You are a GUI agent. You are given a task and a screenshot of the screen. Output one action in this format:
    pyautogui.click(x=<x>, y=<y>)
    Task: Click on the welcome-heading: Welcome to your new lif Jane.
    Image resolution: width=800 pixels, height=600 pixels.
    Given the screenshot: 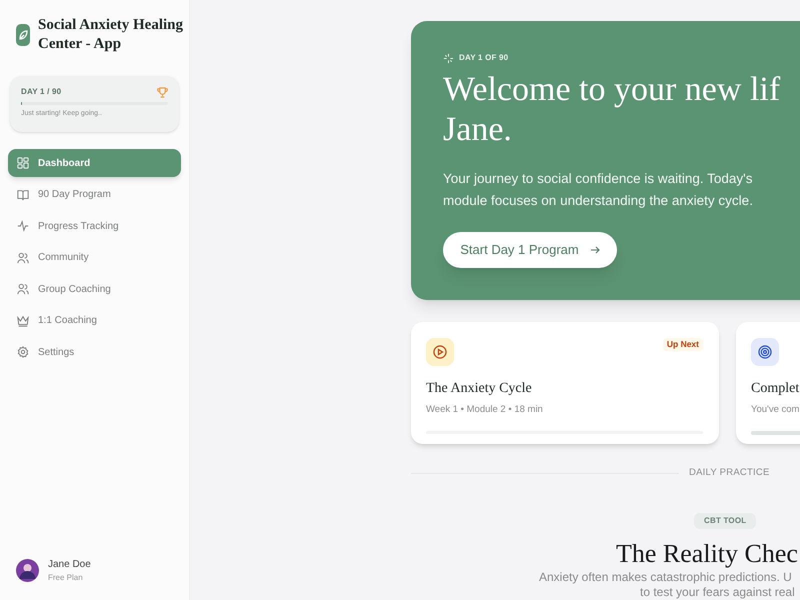 What is the action you would take?
    pyautogui.click(x=612, y=110)
    